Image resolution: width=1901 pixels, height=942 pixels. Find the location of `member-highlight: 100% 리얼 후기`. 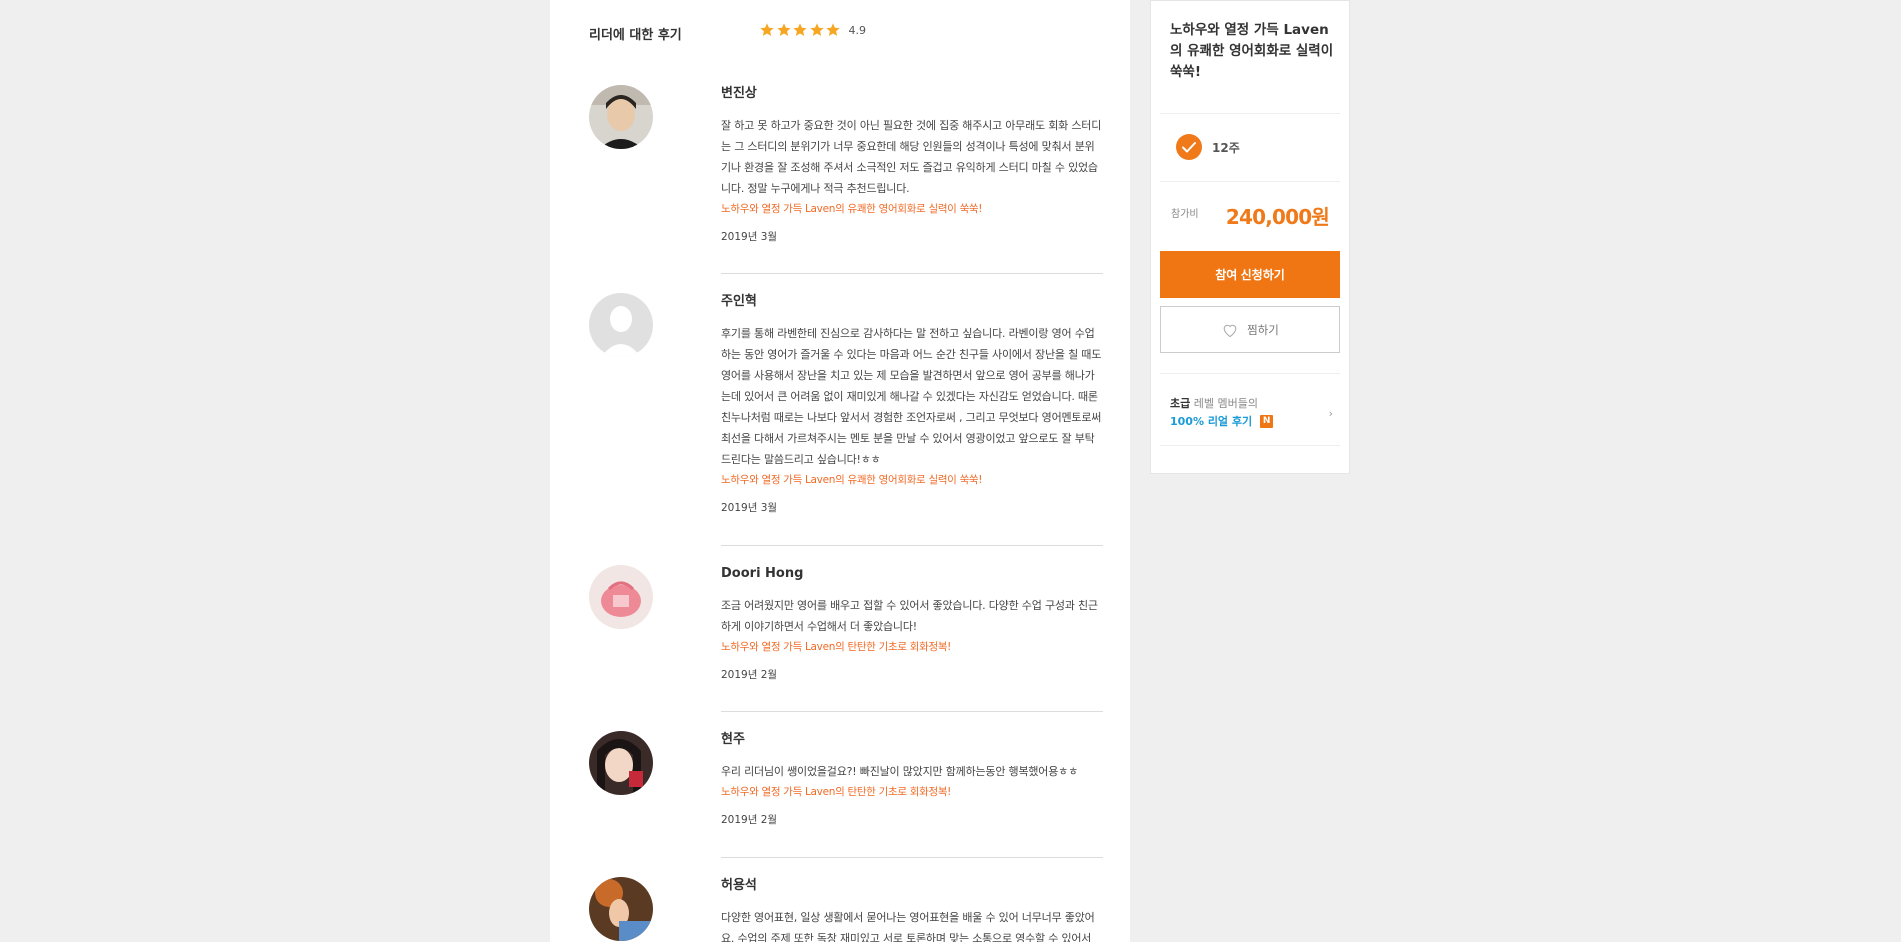

member-highlight: 100% 리얼 후기 is located at coordinates (1211, 421).